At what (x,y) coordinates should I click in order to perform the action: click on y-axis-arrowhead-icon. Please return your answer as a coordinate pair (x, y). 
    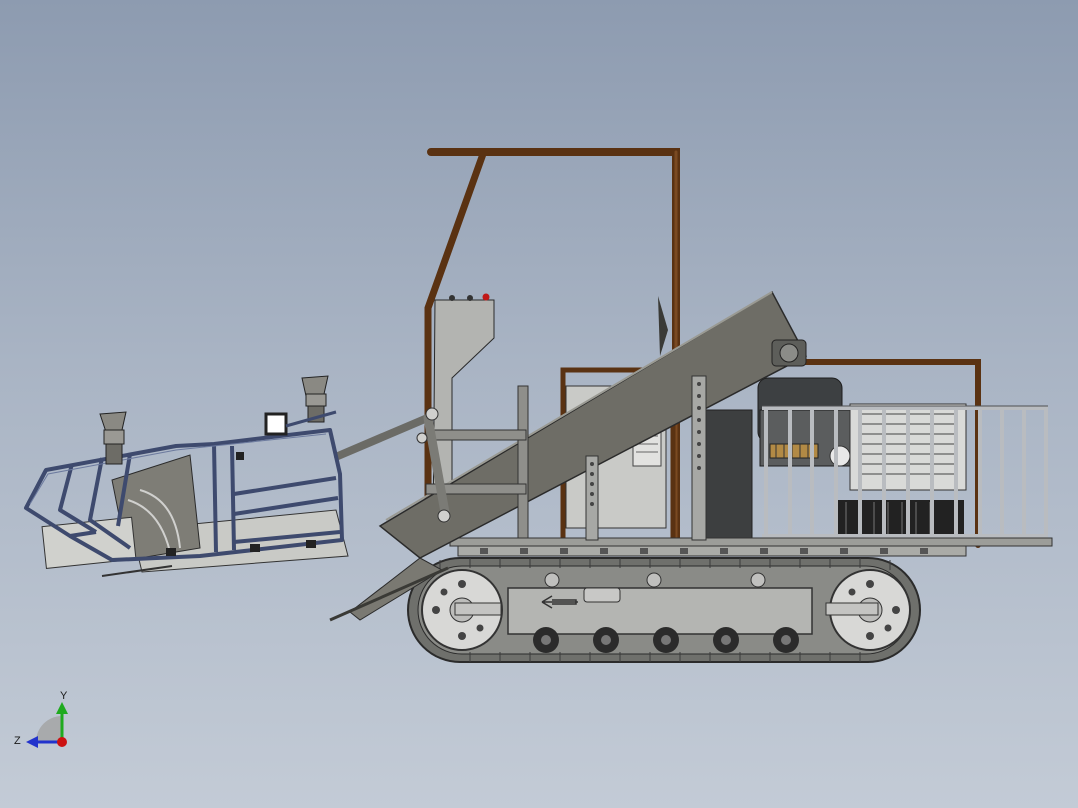
    Looking at the image, I should click on (62, 708).